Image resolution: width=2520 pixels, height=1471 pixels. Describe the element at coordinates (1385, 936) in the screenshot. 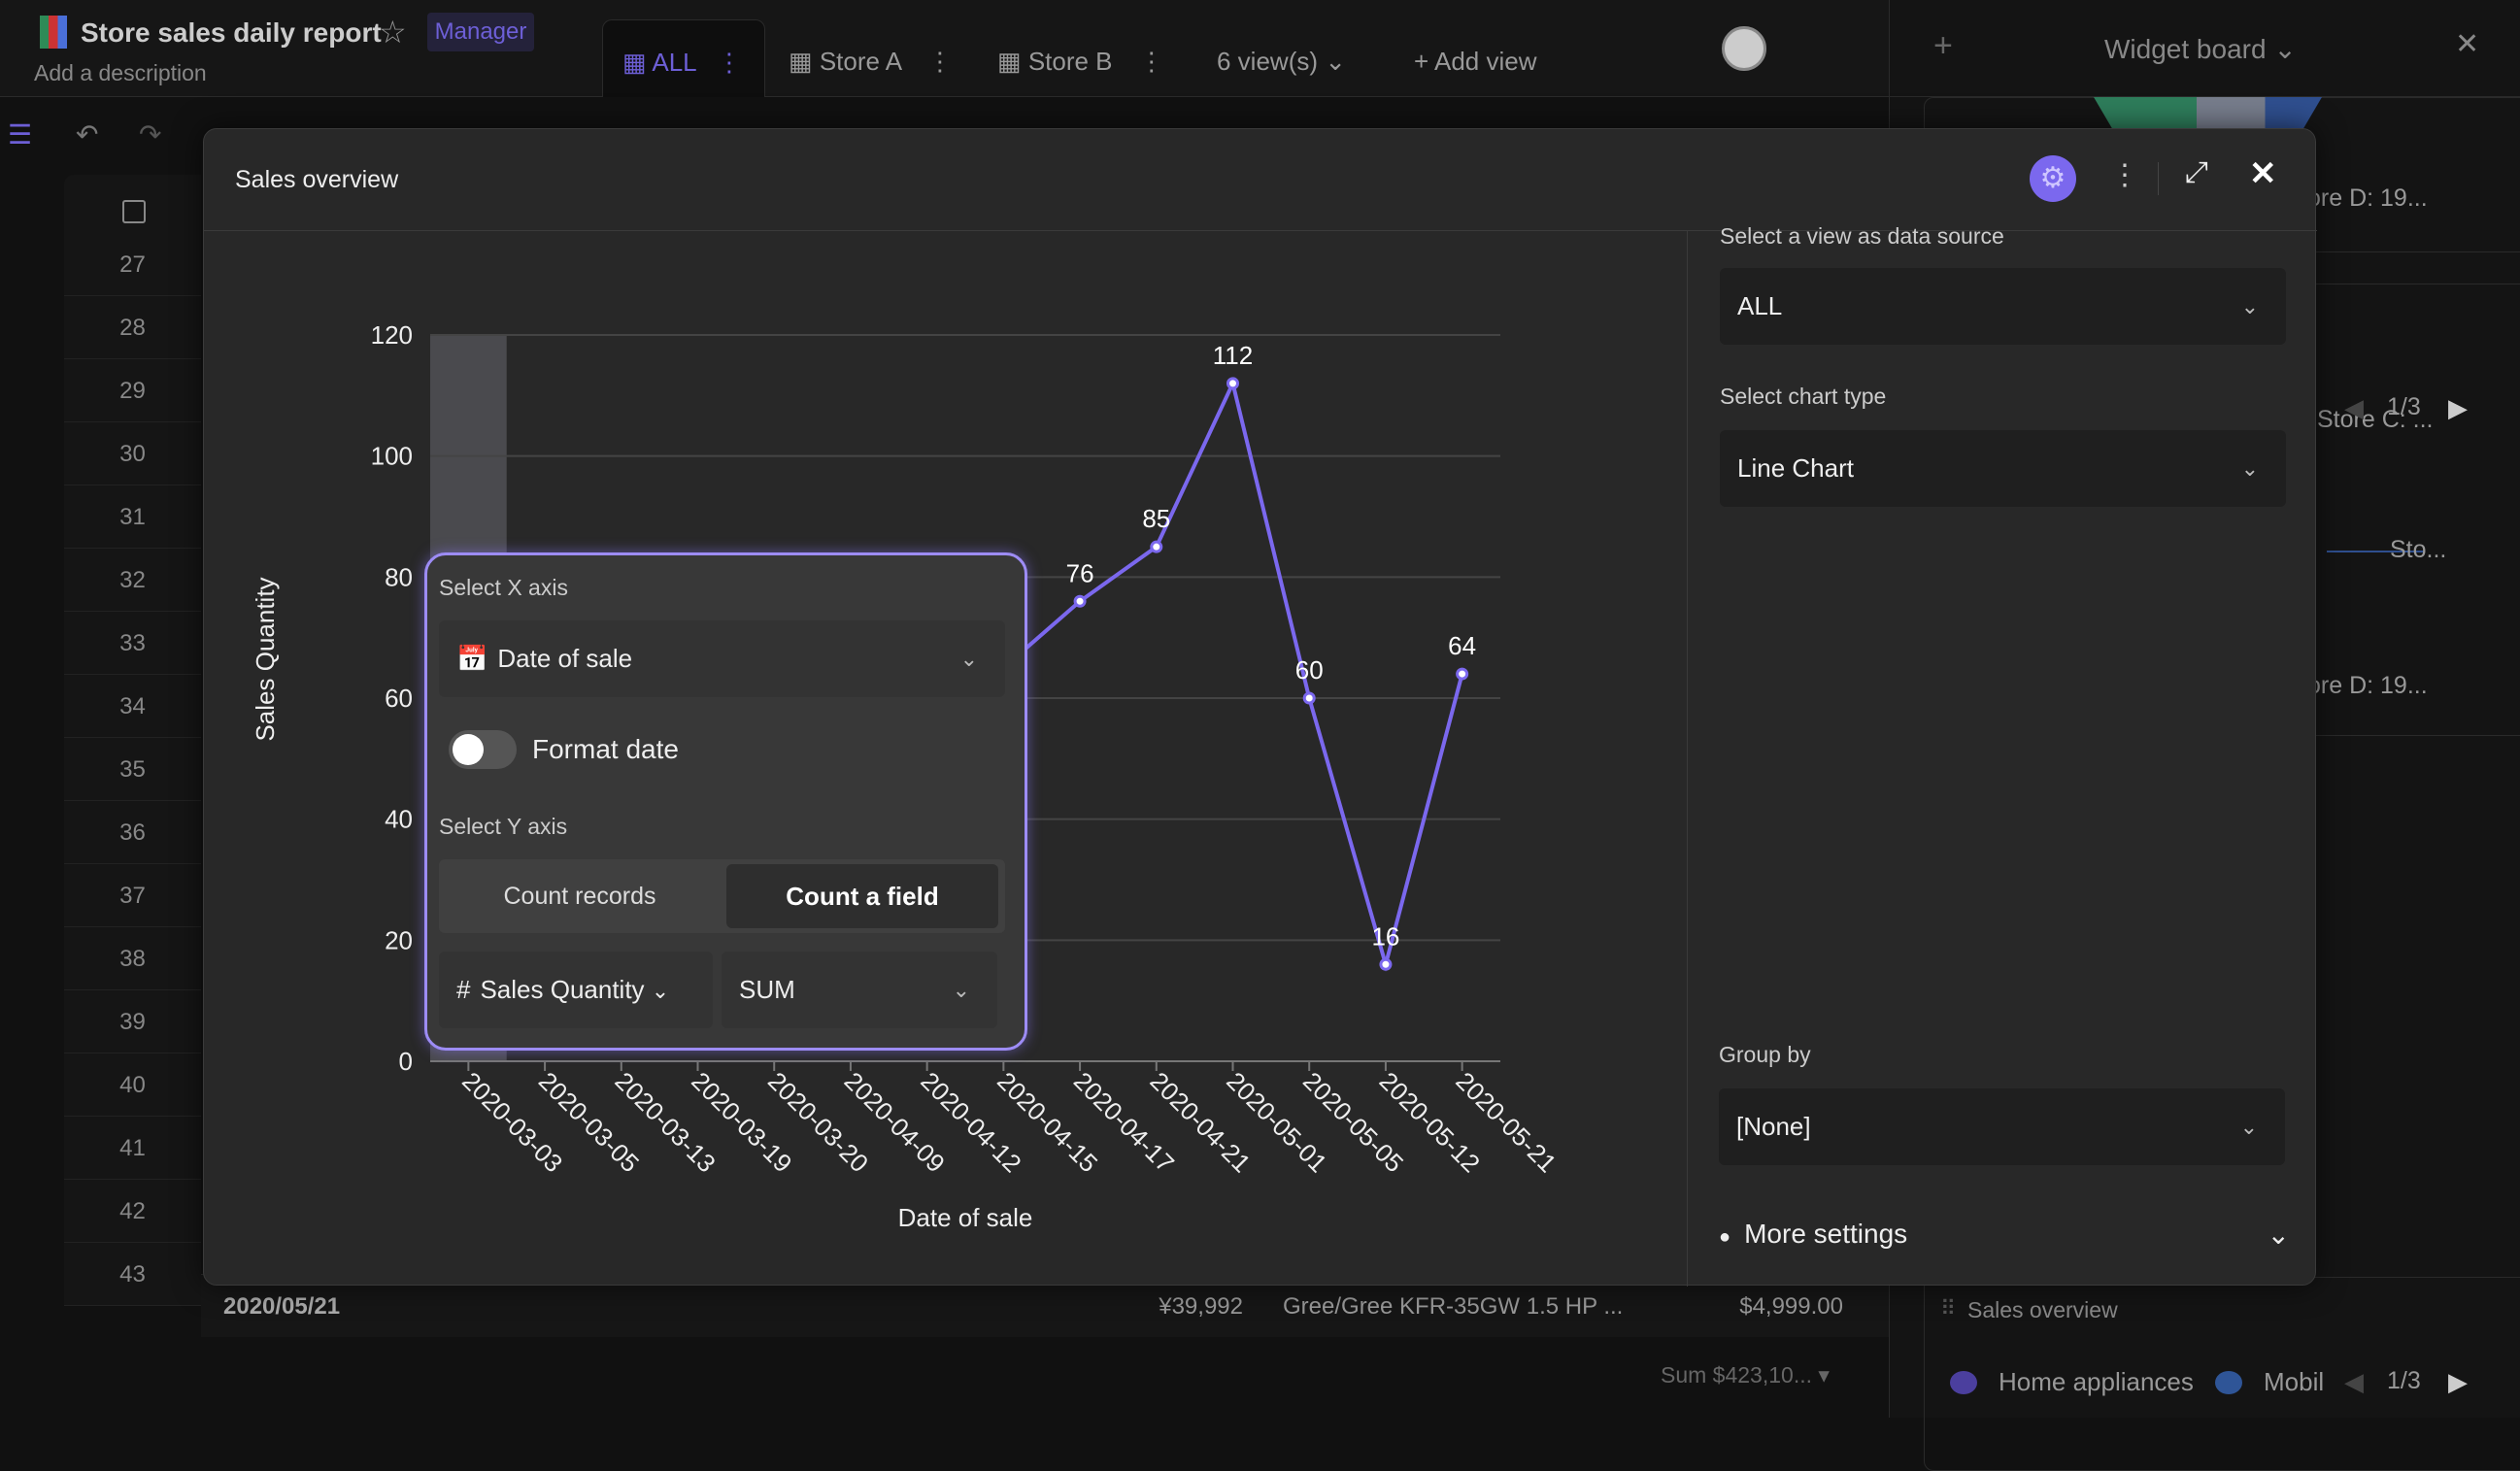

I see `data-label: 16` at that location.